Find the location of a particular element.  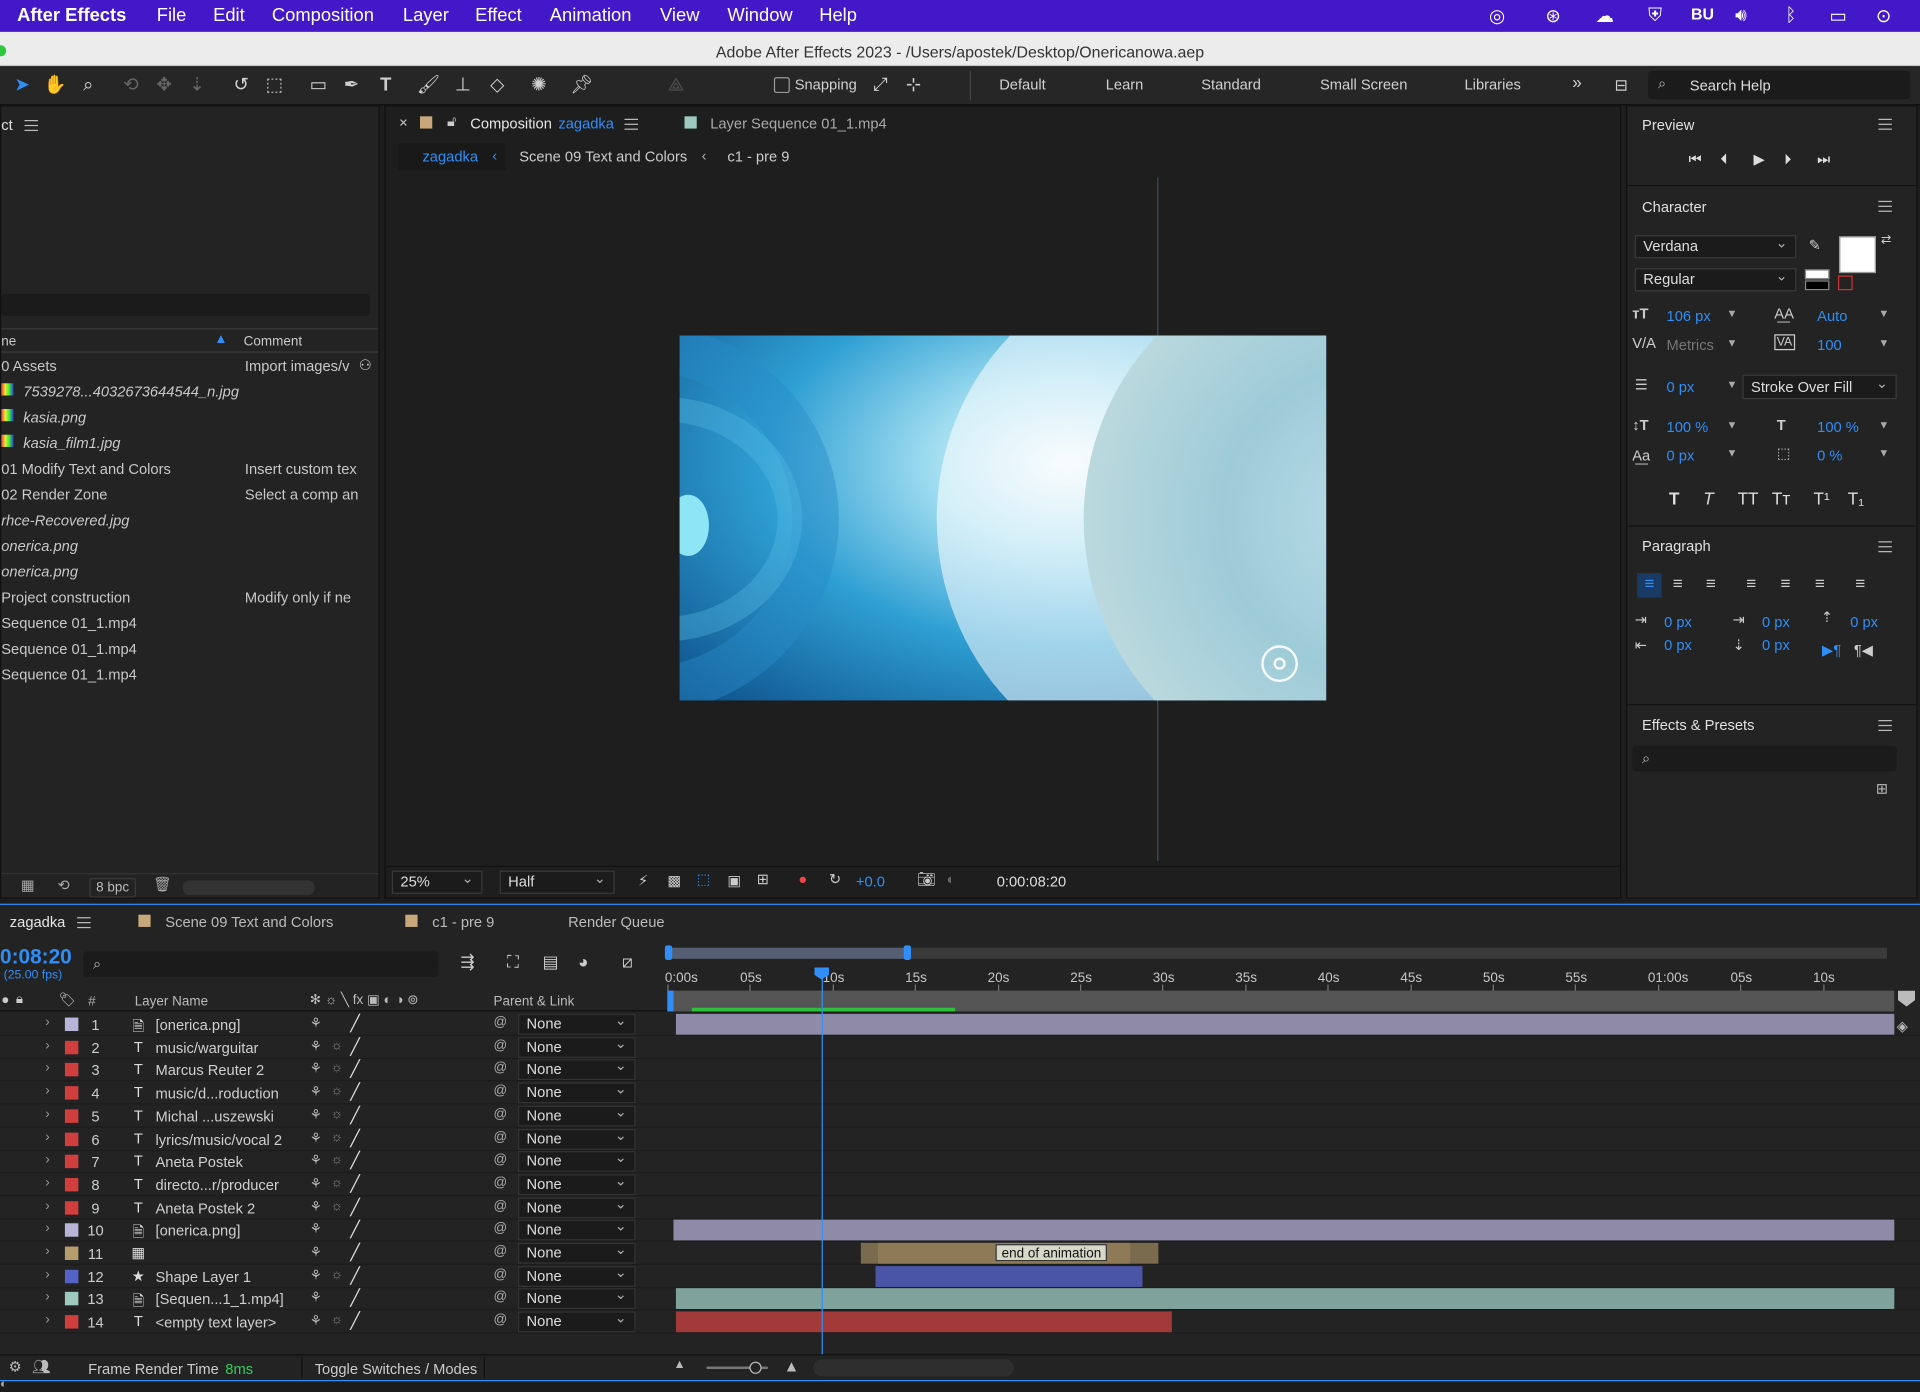

timeline-layer-row: › 2 Tmusic/warguitar ⚘ ☼ ╱ @ None is located at coordinates (960, 1046).